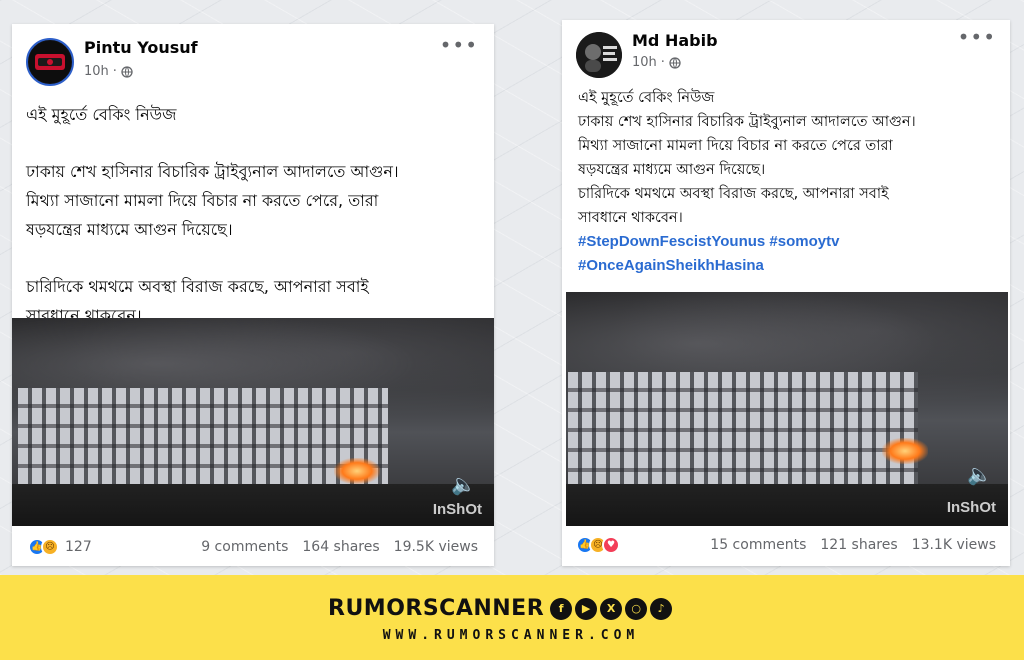 This screenshot has width=1024, height=660. I want to click on post-author: Md Habib, so click(675, 40).